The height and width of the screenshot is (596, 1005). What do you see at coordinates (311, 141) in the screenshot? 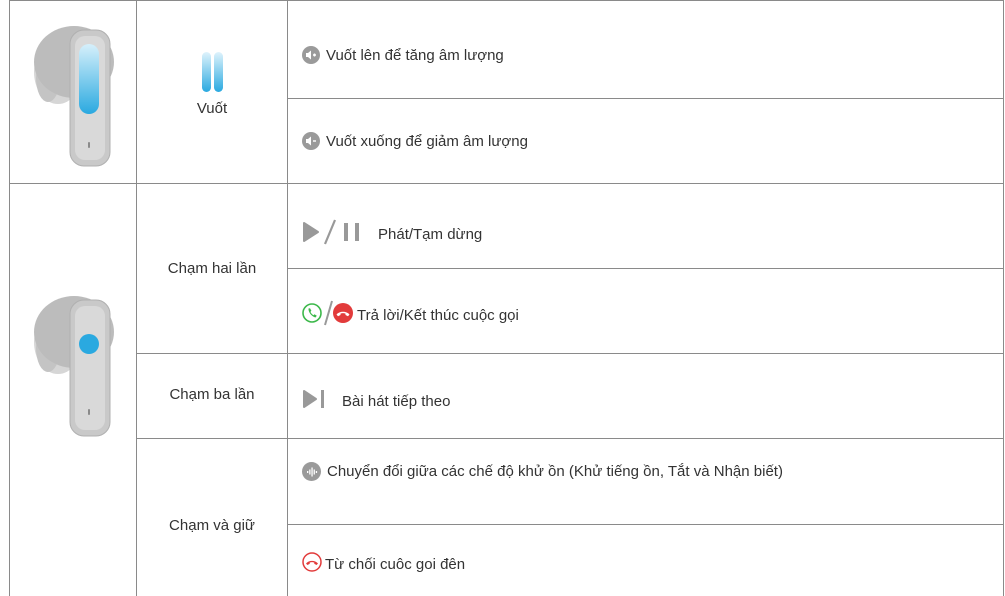
I see `volume-down-icon` at bounding box center [311, 141].